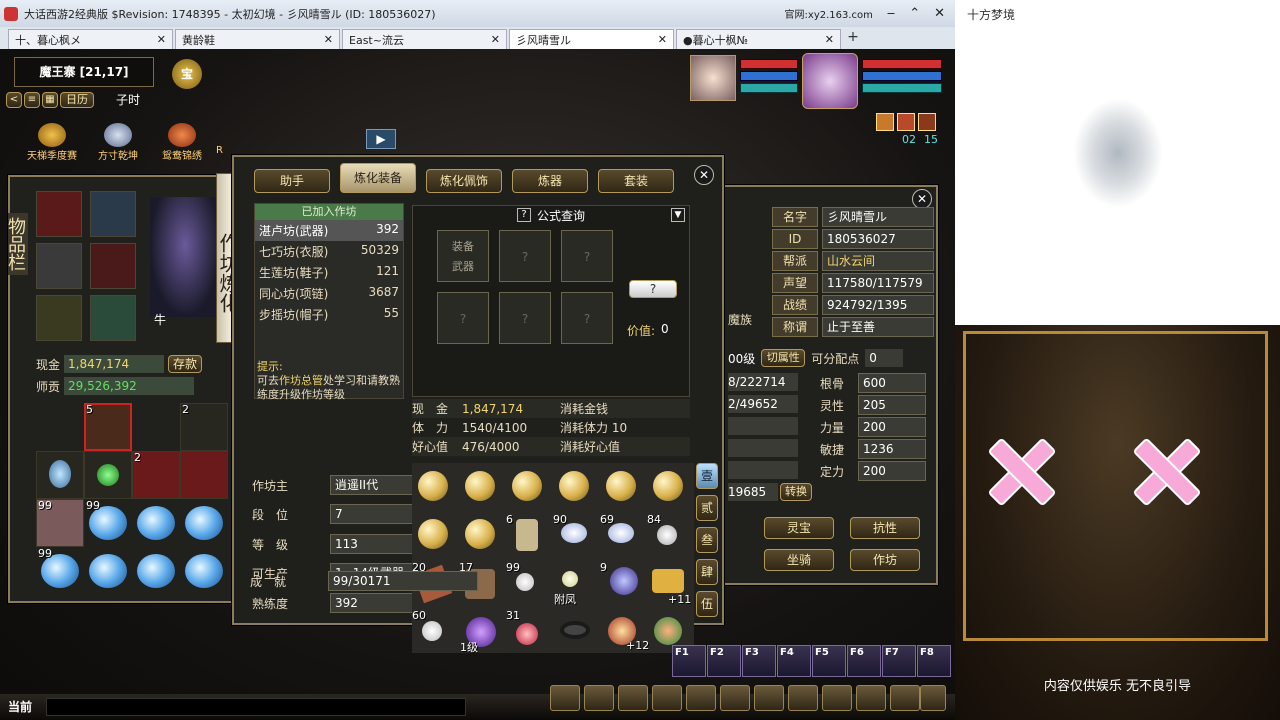  I want to click on wood-item, so click(527, 535).